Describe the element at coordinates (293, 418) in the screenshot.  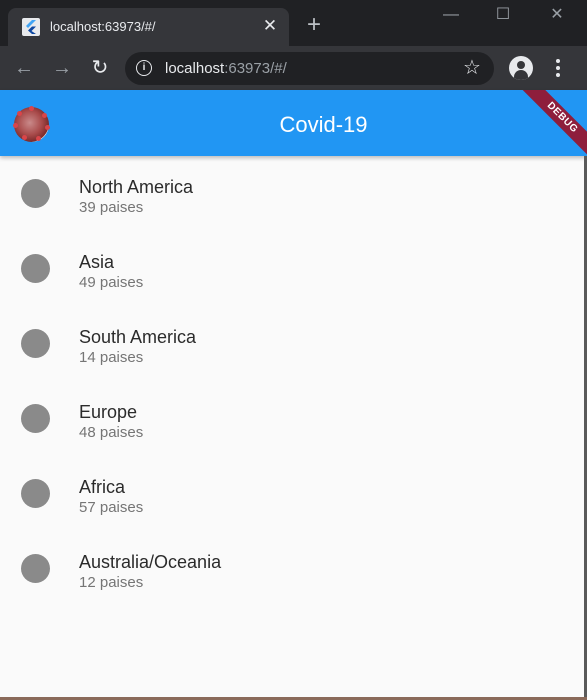
I see `list-item: Europe 48 paises` at that location.